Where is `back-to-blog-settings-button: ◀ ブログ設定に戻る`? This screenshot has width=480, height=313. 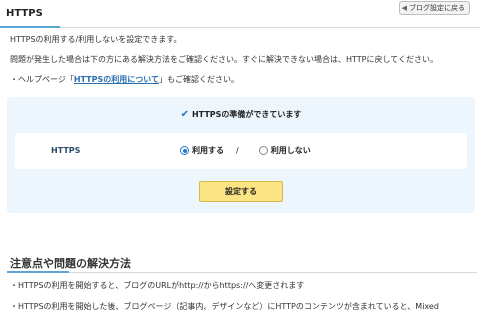 back-to-blog-settings-button: ◀ ブログ設定に戻る is located at coordinates (434, 8).